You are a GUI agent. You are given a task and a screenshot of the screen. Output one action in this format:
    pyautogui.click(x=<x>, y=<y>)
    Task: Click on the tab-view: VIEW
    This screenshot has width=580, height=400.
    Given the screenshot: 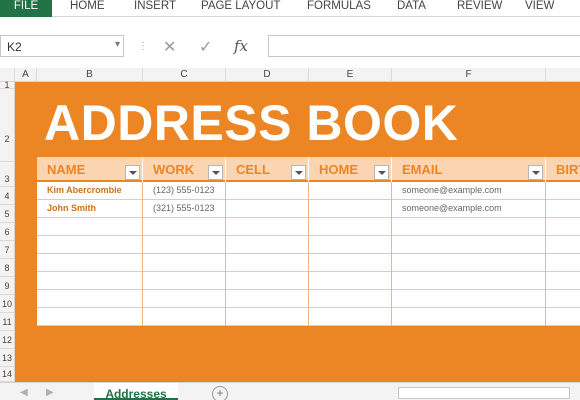 What is the action you would take?
    pyautogui.click(x=539, y=8)
    